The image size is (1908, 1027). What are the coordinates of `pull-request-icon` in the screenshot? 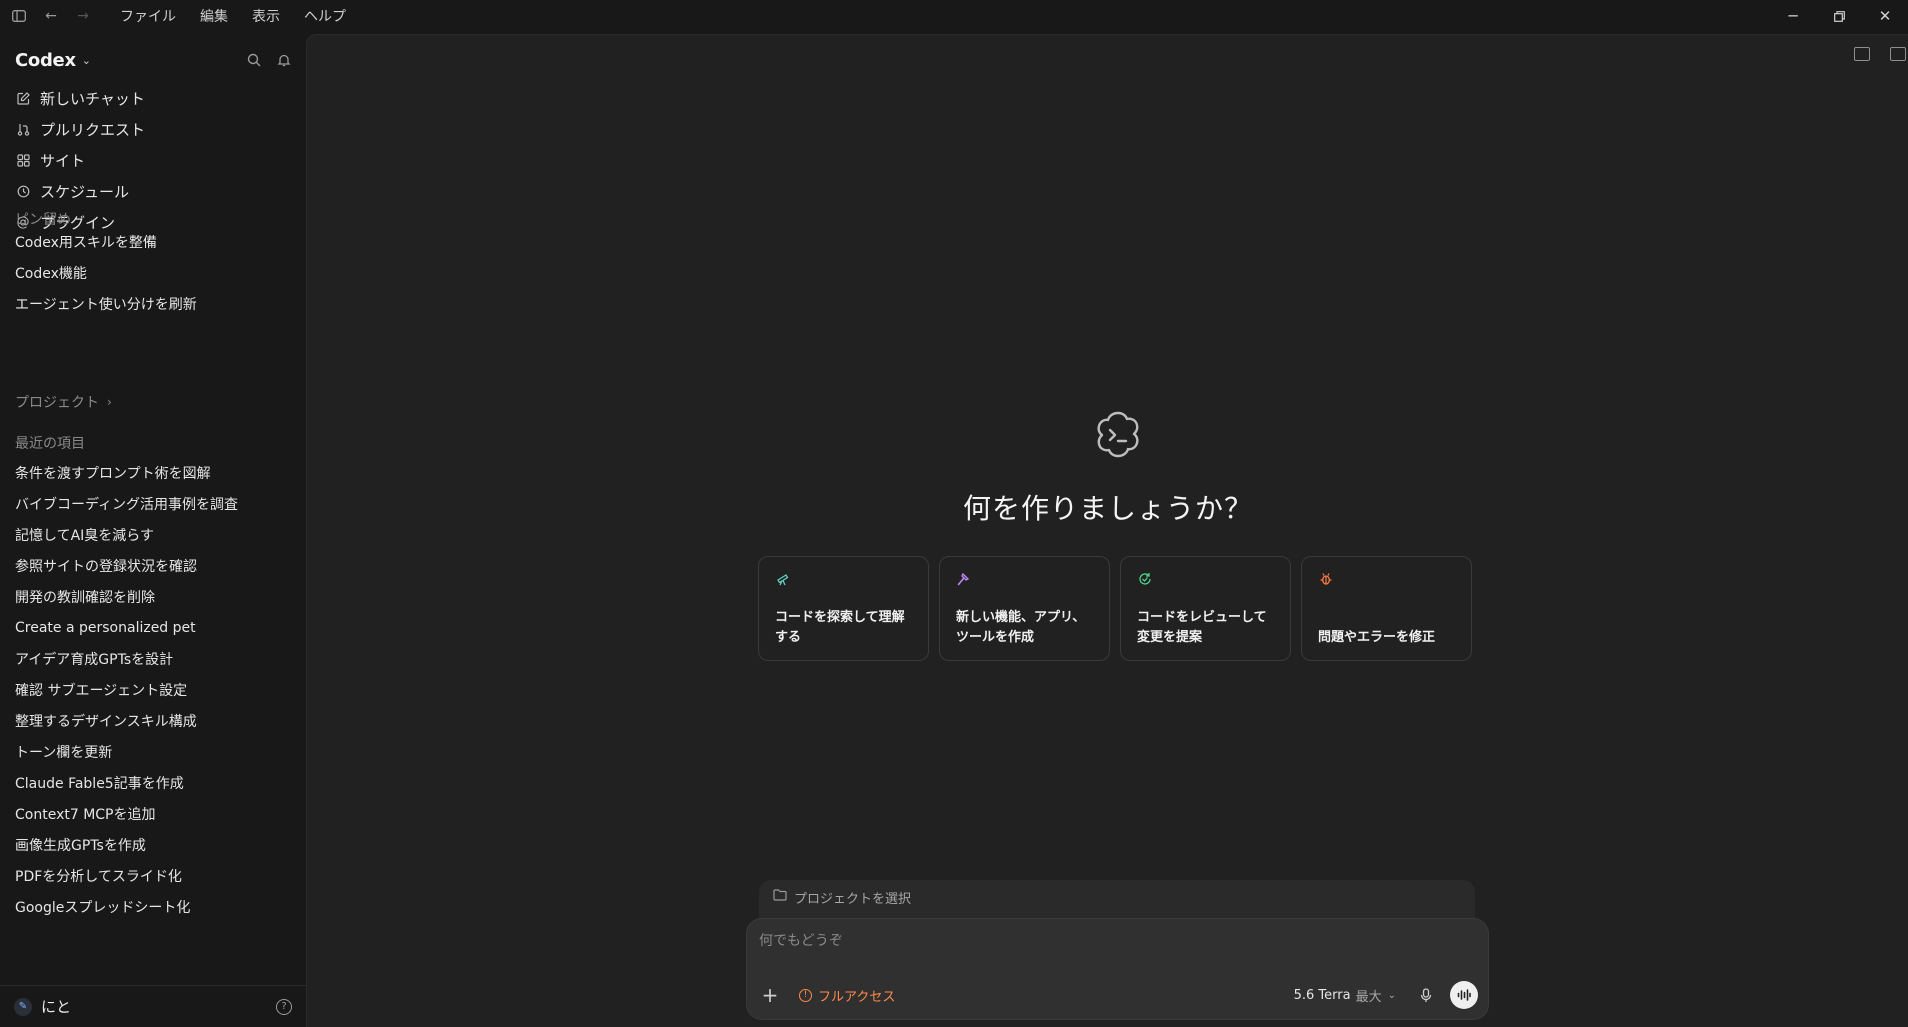 It's located at (23, 129).